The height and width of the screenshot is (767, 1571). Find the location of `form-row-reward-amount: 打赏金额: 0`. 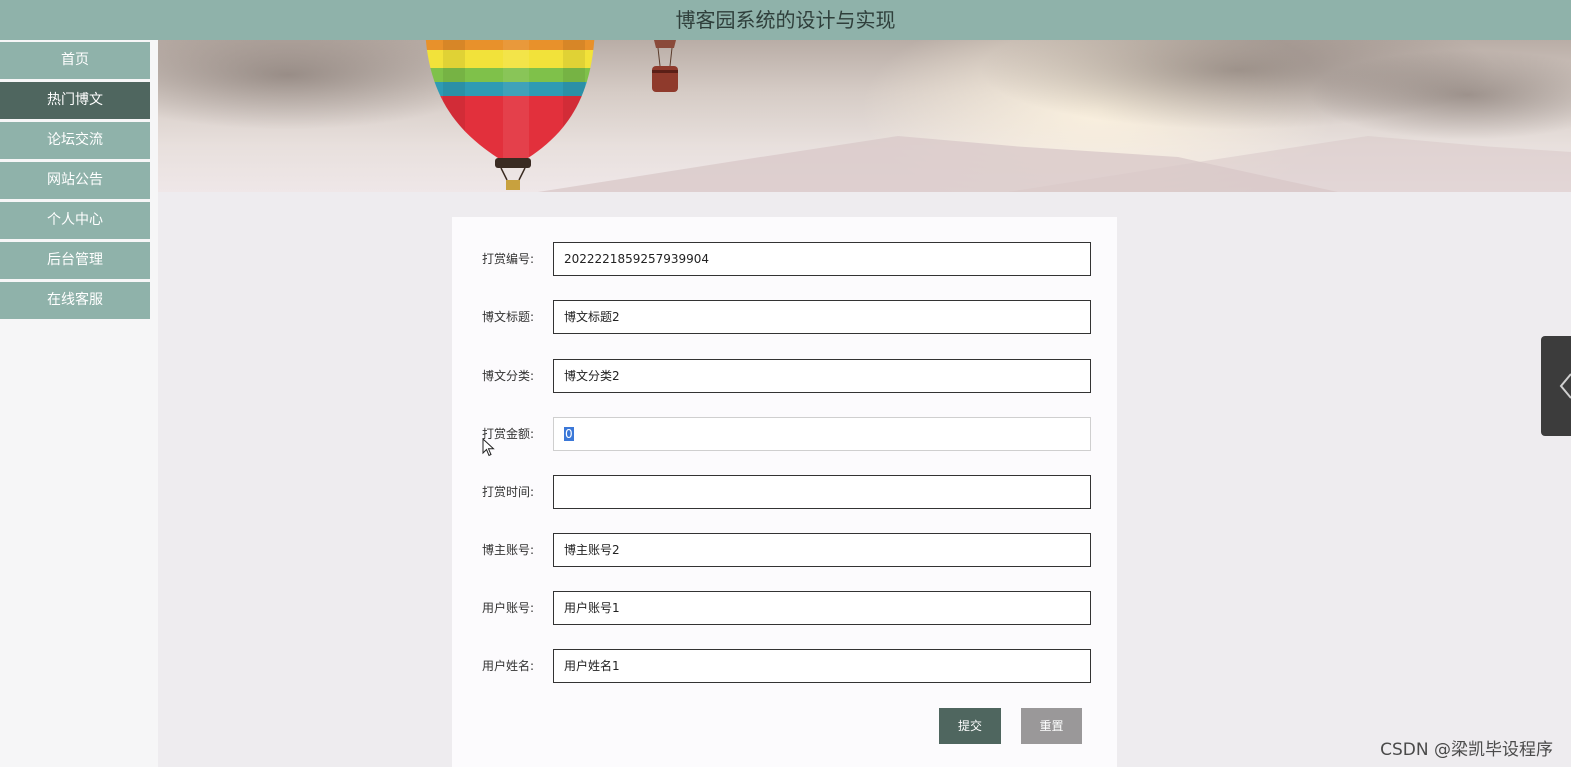

form-row-reward-amount: 打赏金额: 0 is located at coordinates (784, 434).